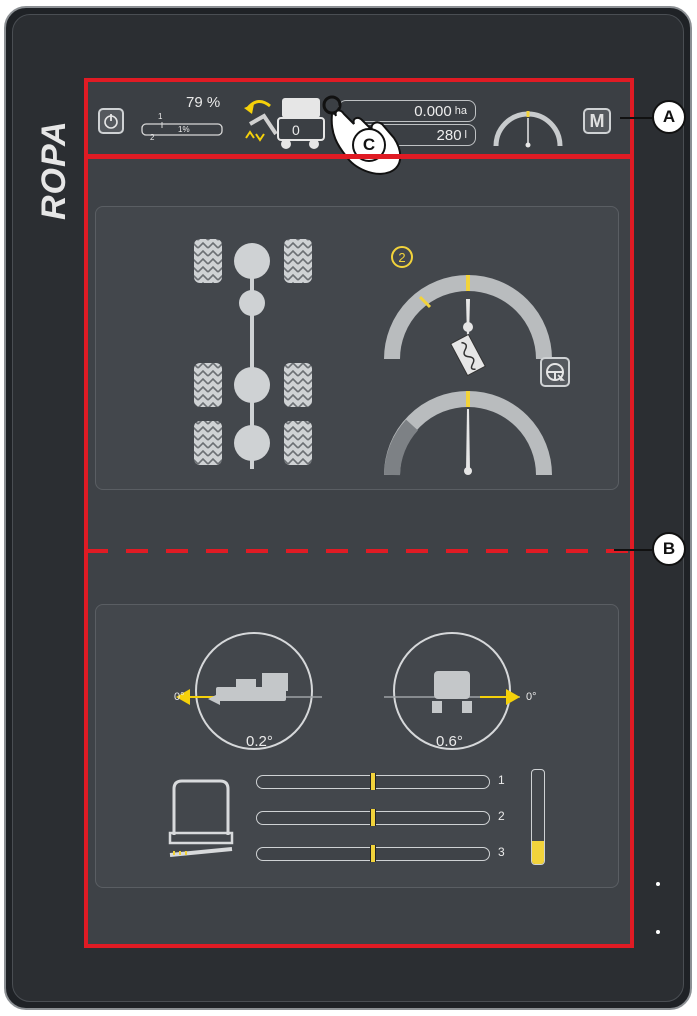 The height and width of the screenshot is (1016, 697). What do you see at coordinates (449, 741) in the screenshot?
I see `right-angle-value: 0.6°` at bounding box center [449, 741].